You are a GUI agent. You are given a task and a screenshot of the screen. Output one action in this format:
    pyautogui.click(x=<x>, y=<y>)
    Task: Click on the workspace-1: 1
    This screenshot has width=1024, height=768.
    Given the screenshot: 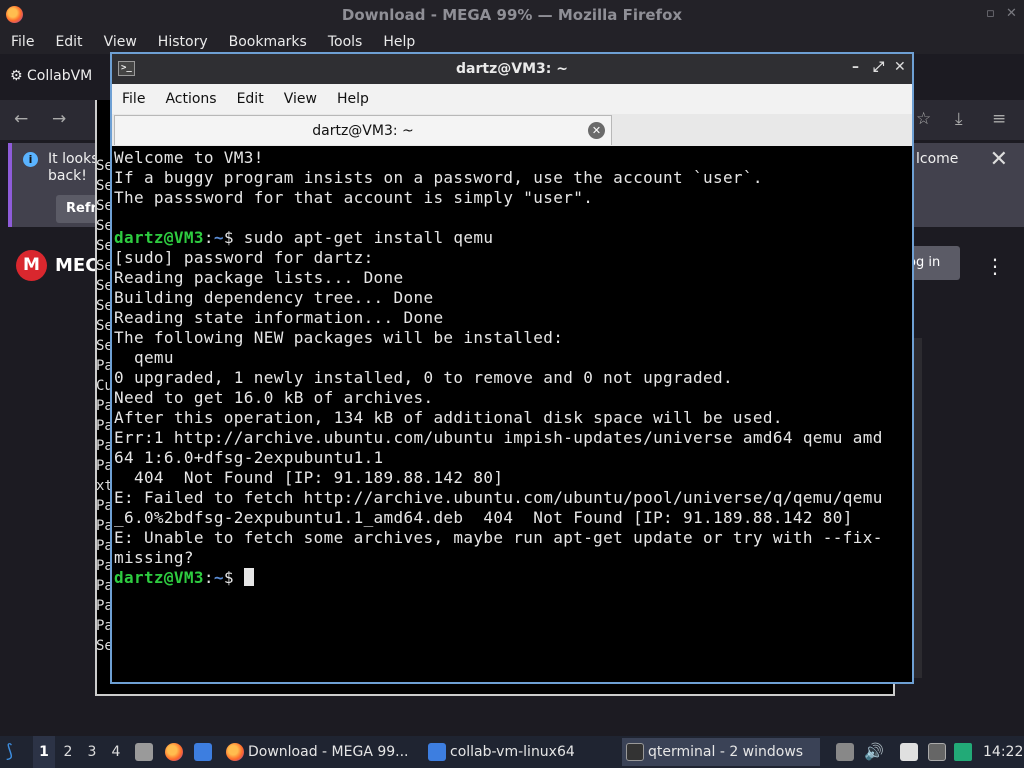 What is the action you would take?
    pyautogui.click(x=44, y=752)
    